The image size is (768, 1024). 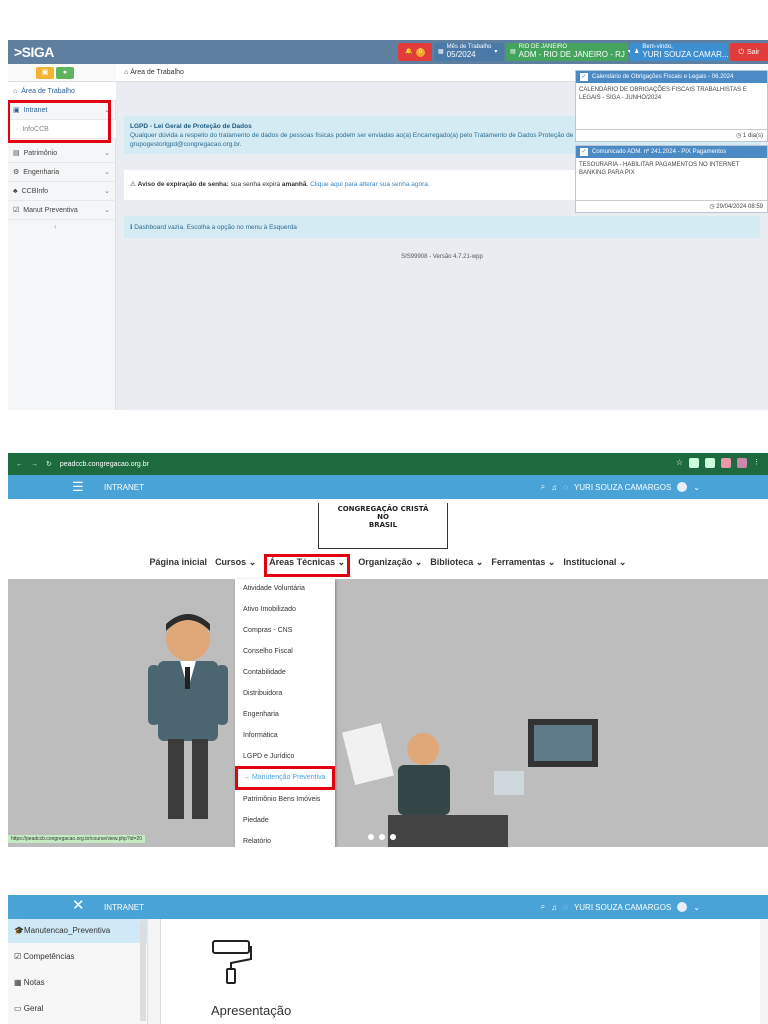 I want to click on document-icon: ▤, so click(x=16, y=153).